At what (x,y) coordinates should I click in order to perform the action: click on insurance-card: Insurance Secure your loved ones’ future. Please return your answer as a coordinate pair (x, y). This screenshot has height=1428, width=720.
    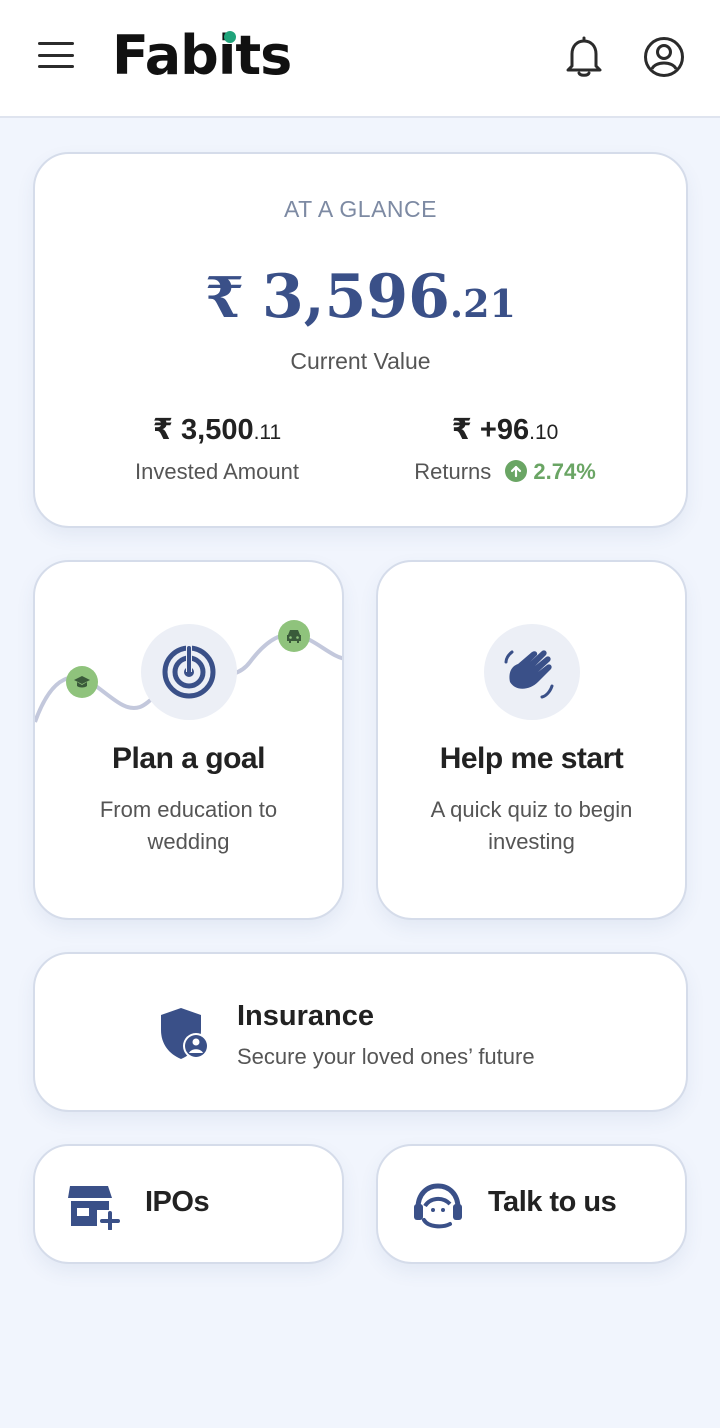
    Looking at the image, I should click on (360, 1032).